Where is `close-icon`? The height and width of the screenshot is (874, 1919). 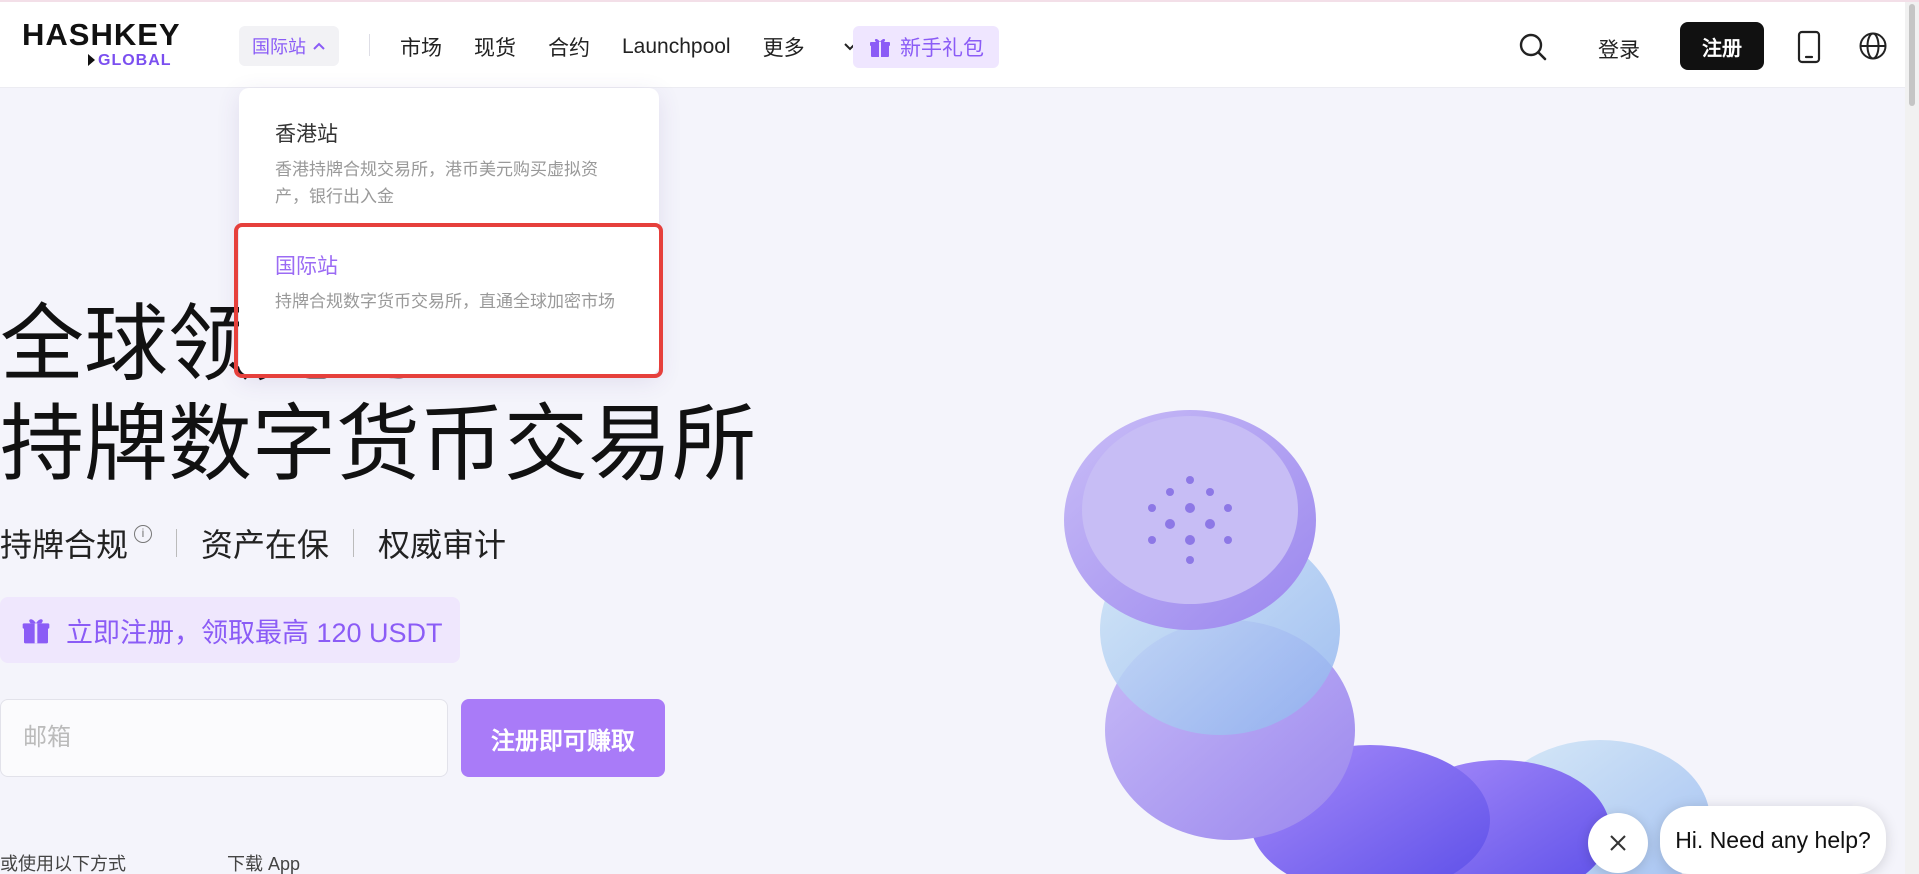
close-icon is located at coordinates (1618, 843).